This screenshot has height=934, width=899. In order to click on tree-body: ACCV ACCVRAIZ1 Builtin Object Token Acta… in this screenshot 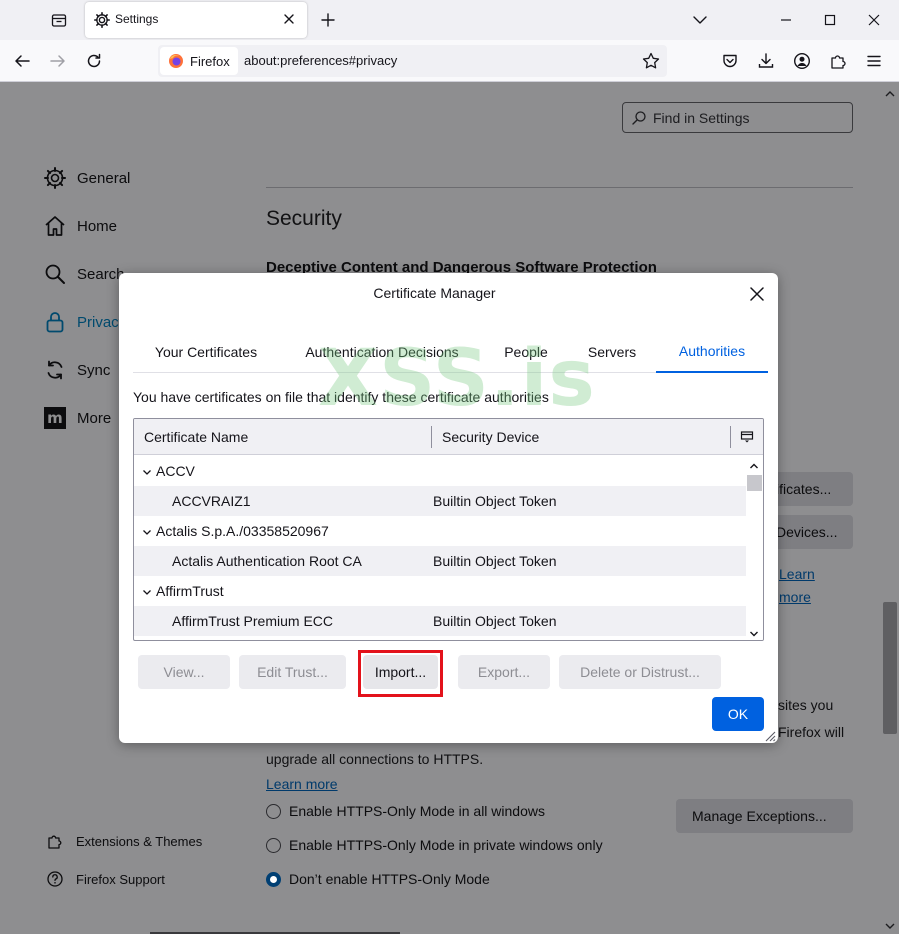, I will do `click(440, 548)`.